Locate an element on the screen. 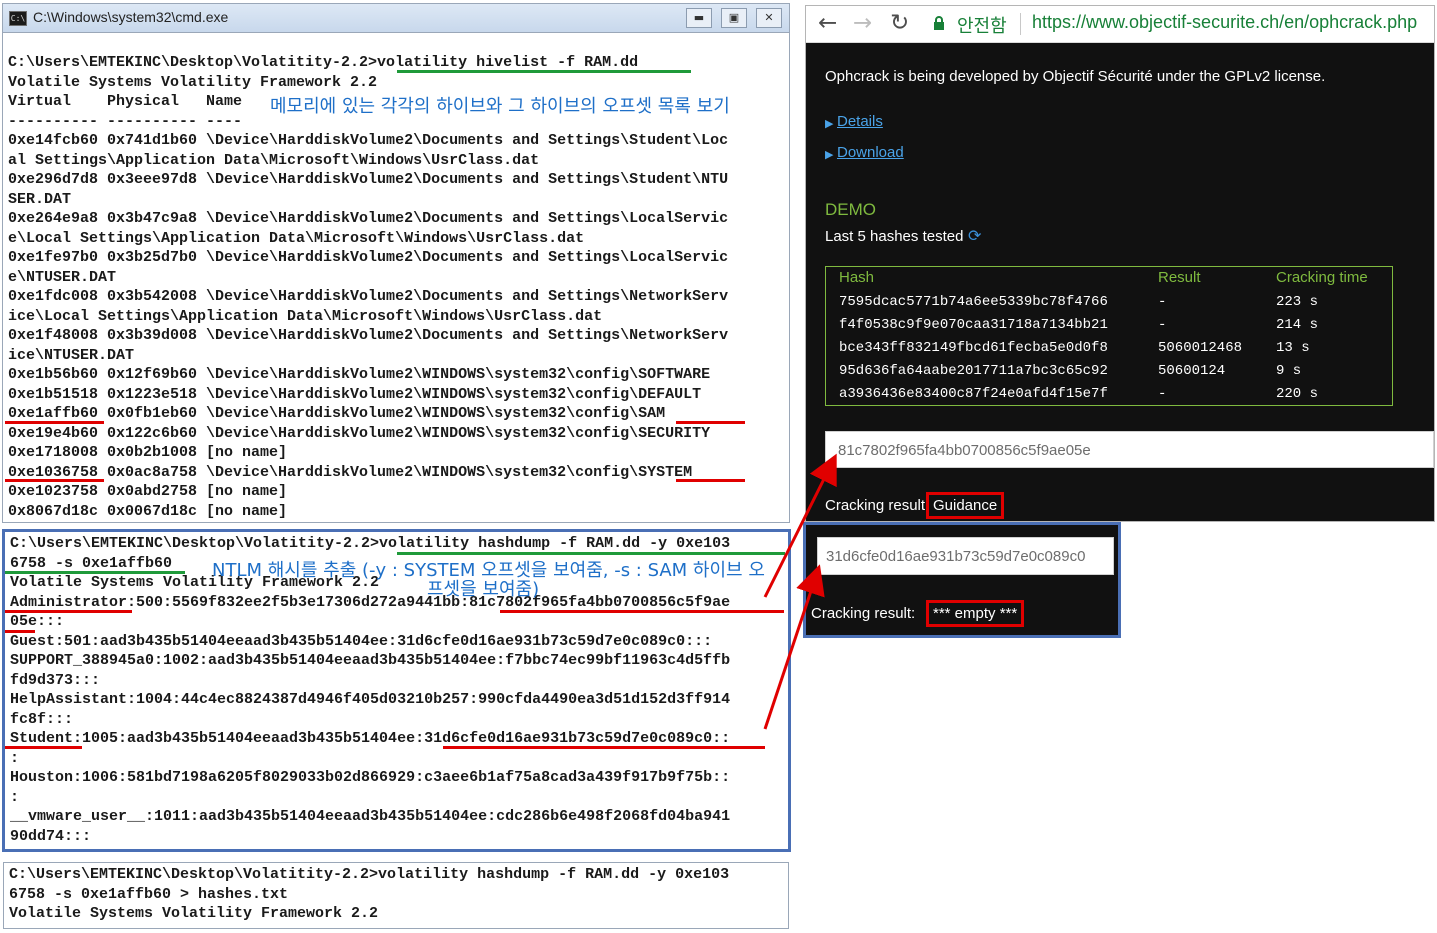 The height and width of the screenshot is (933, 1437). console-line: fd9d373::: is located at coordinates (55, 680).